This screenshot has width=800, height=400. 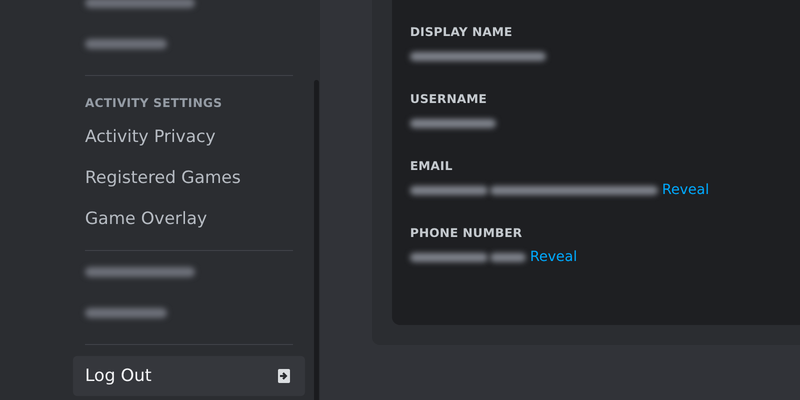 What do you see at coordinates (467, 233) in the screenshot?
I see `field-label: PHONE NUMBER` at bounding box center [467, 233].